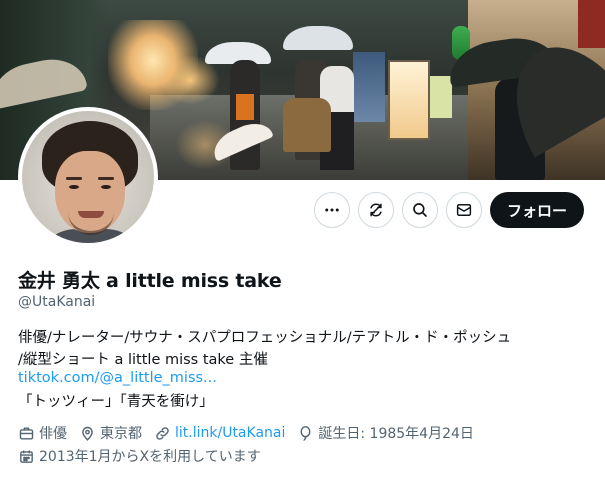  I want to click on profile-meta: 俳優 東京都 lit.link/UtaKanai 誕生日: 1985年4月24日, so click(252, 433).